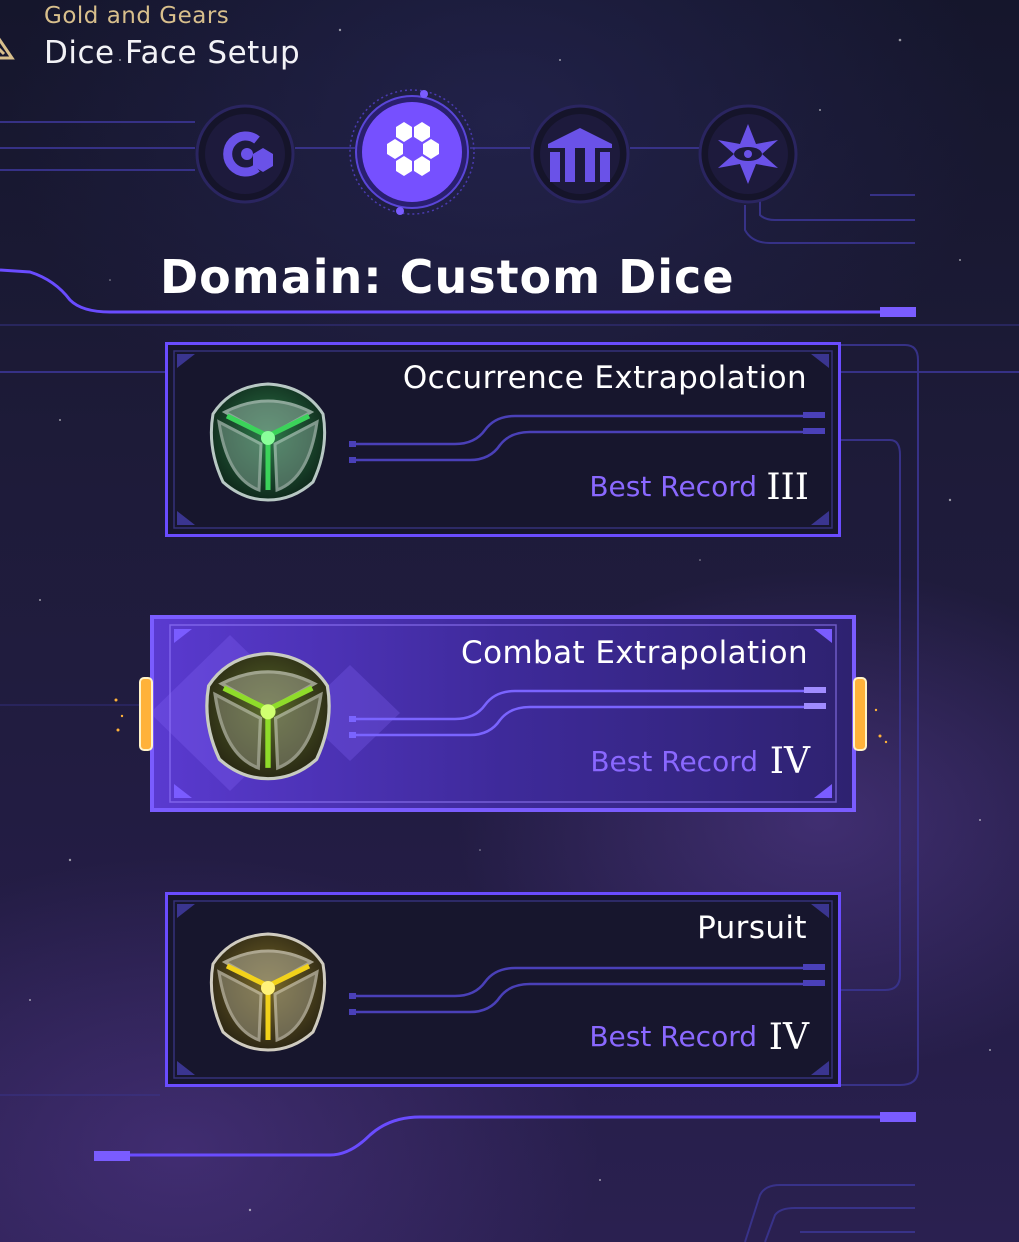  Describe the element at coordinates (752, 928) in the screenshot. I see `card-title: Pursuit` at that location.